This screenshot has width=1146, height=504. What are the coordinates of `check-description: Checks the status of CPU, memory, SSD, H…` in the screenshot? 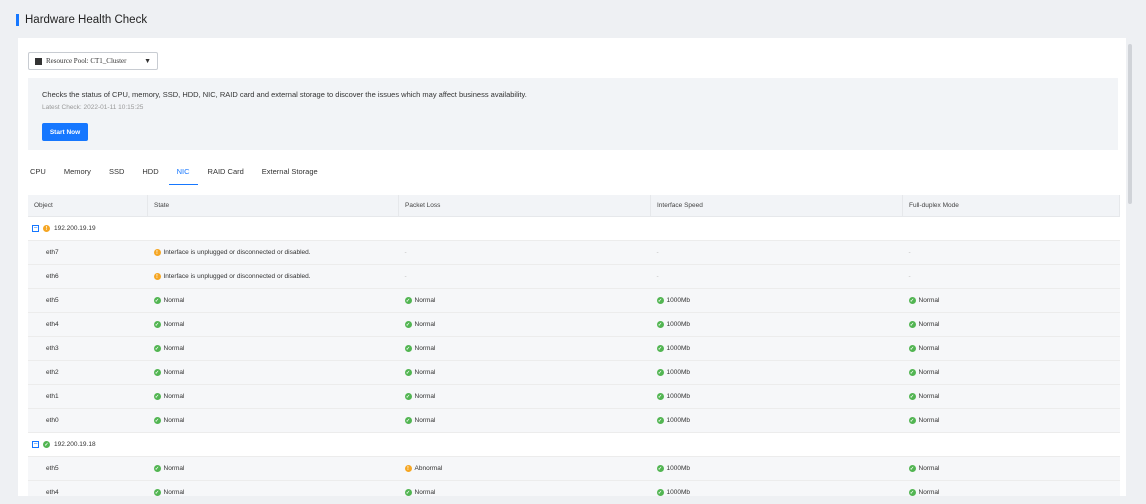 It's located at (284, 94).